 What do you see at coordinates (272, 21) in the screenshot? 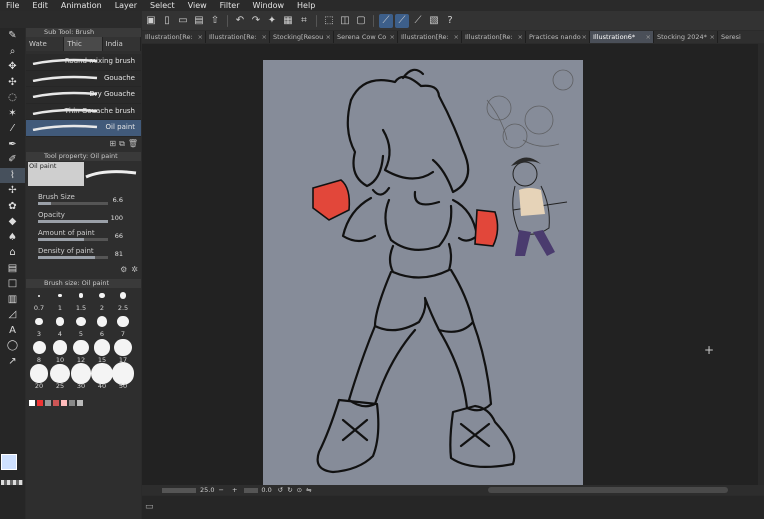
I see `clear-icon: ✦` at bounding box center [272, 21].